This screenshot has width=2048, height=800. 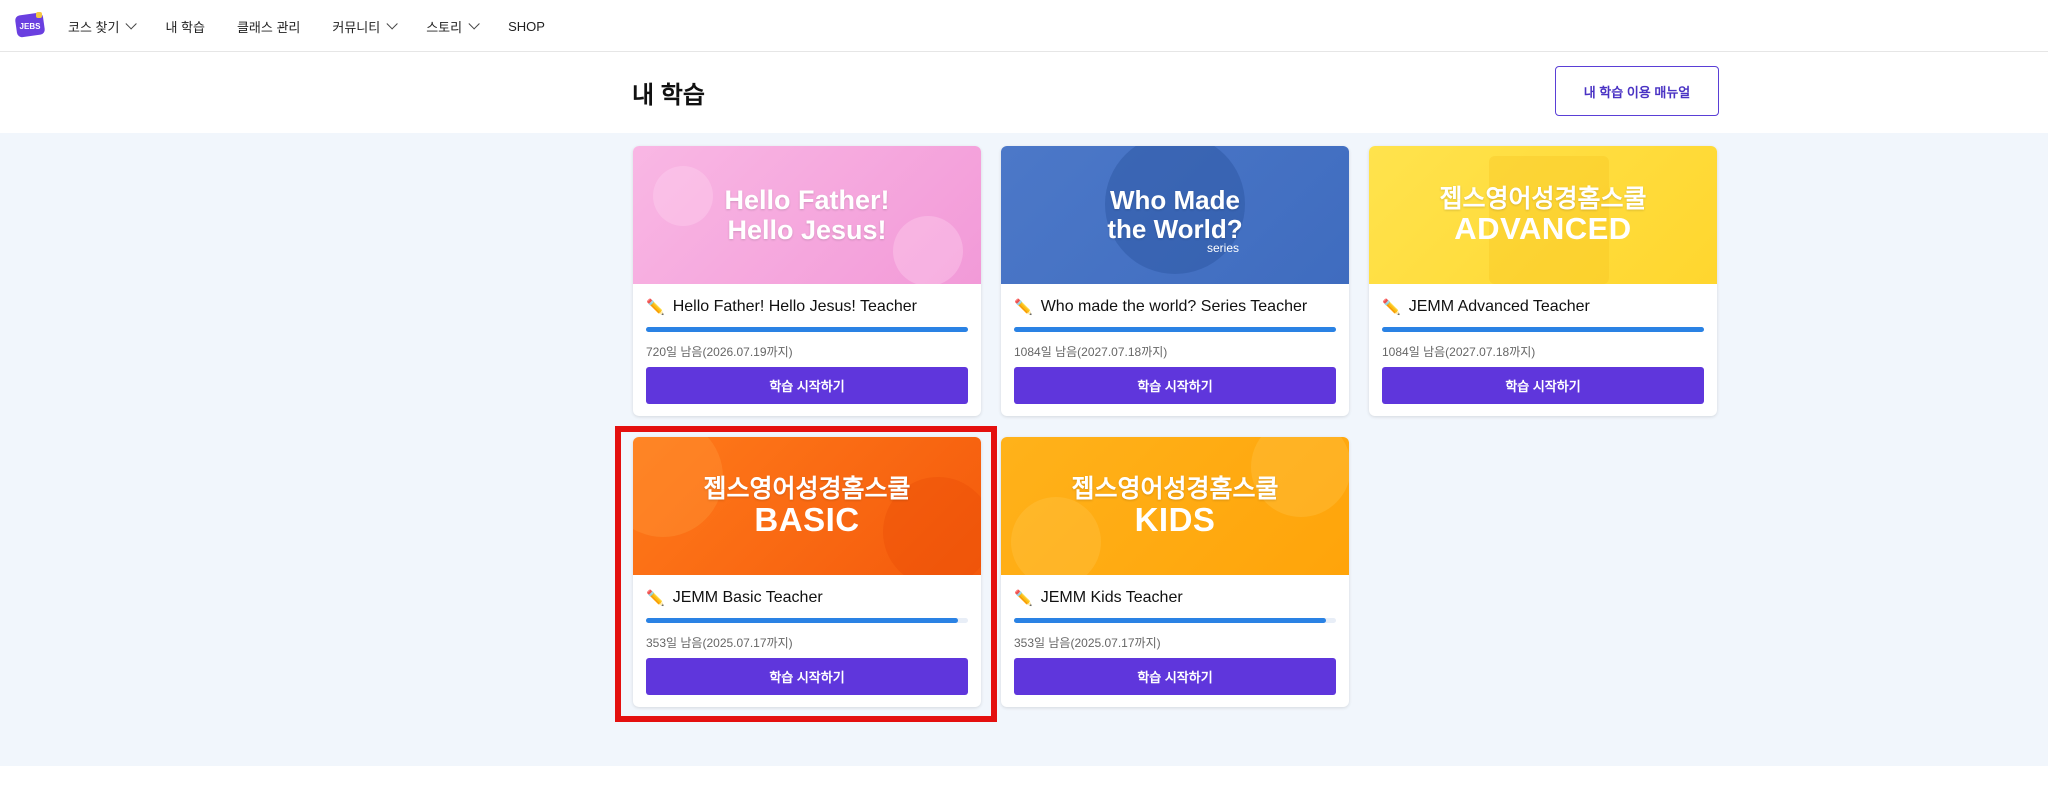 I want to click on page-header: 내 학습 내 학습 이용 매뉴얼, so click(x=1024, y=93).